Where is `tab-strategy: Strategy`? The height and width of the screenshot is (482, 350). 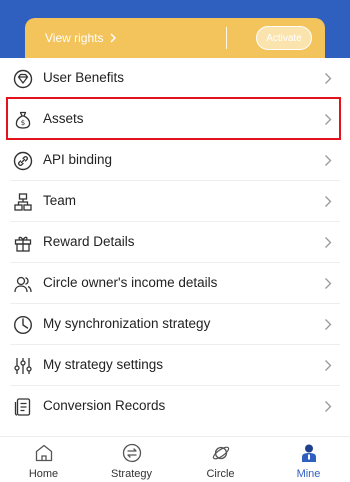
tab-strategy: Strategy is located at coordinates (131, 459).